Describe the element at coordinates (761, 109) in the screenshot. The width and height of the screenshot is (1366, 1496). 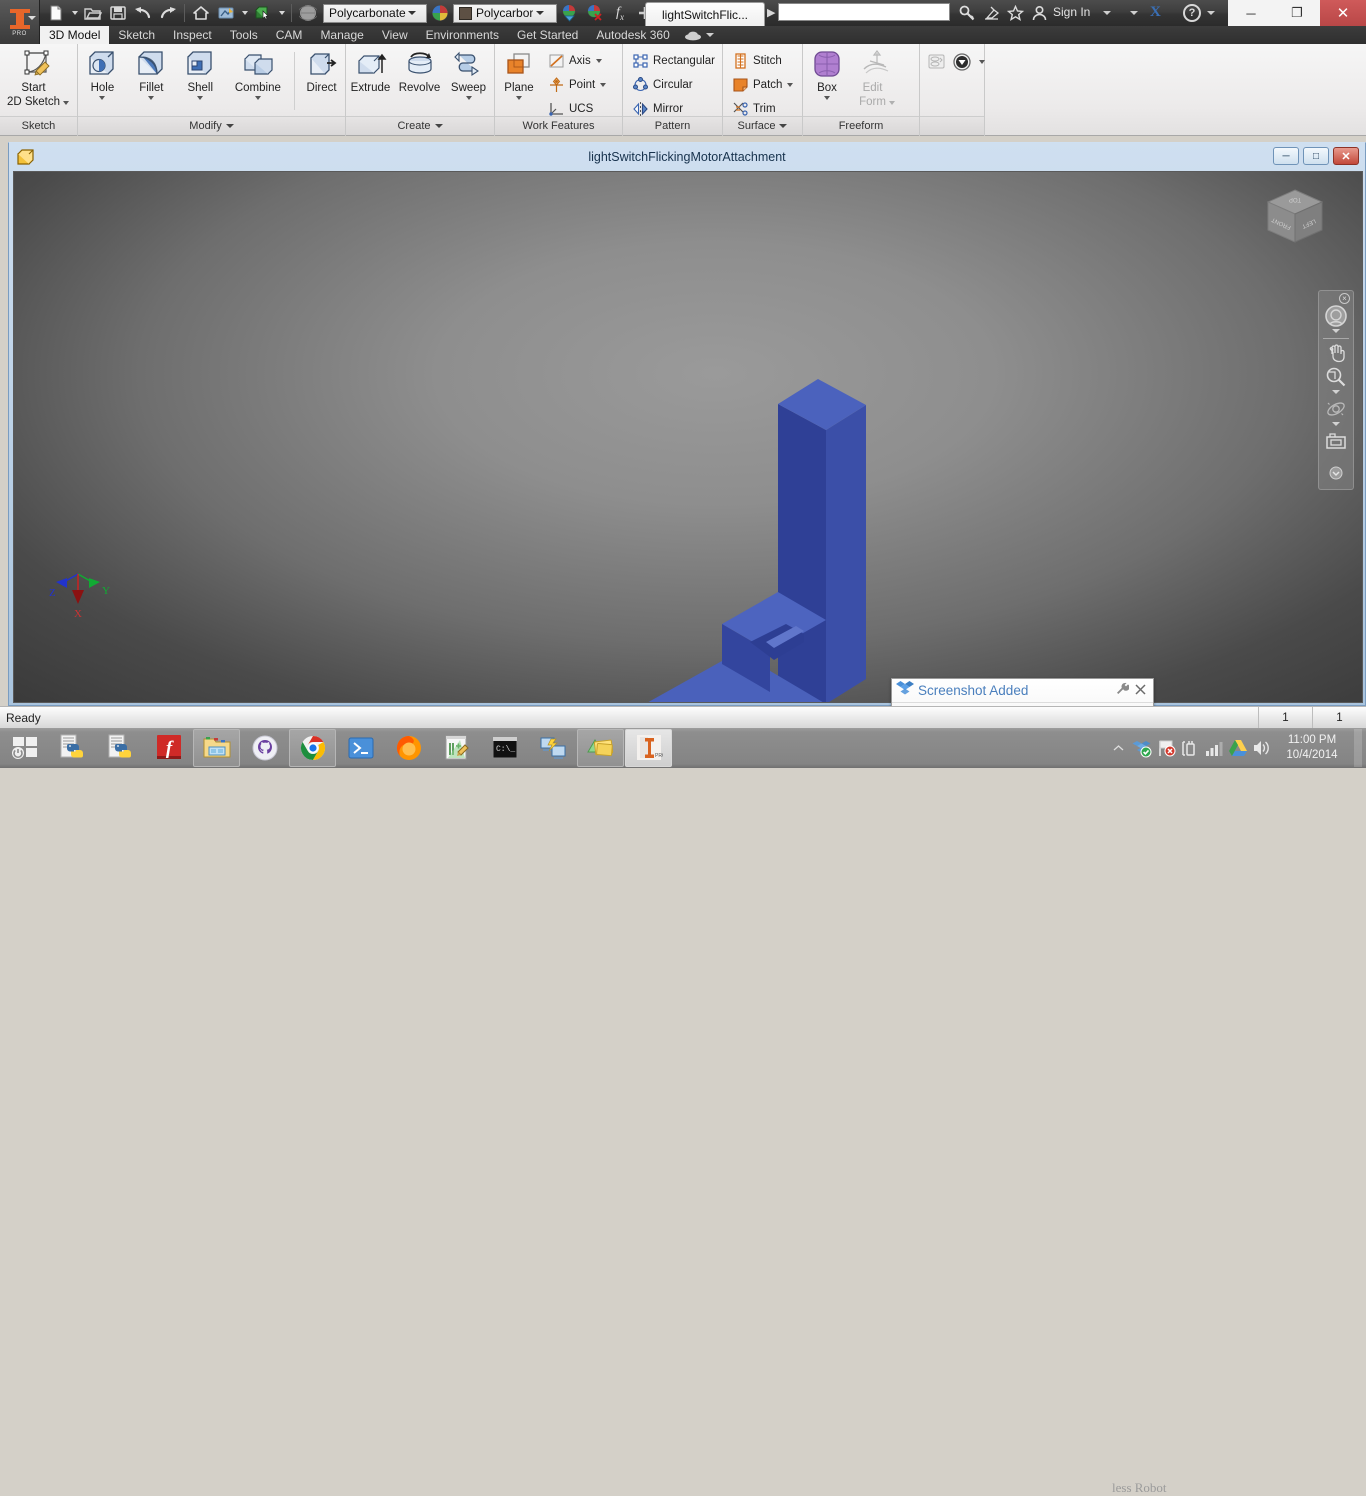
I see `trim-button: Trim` at that location.